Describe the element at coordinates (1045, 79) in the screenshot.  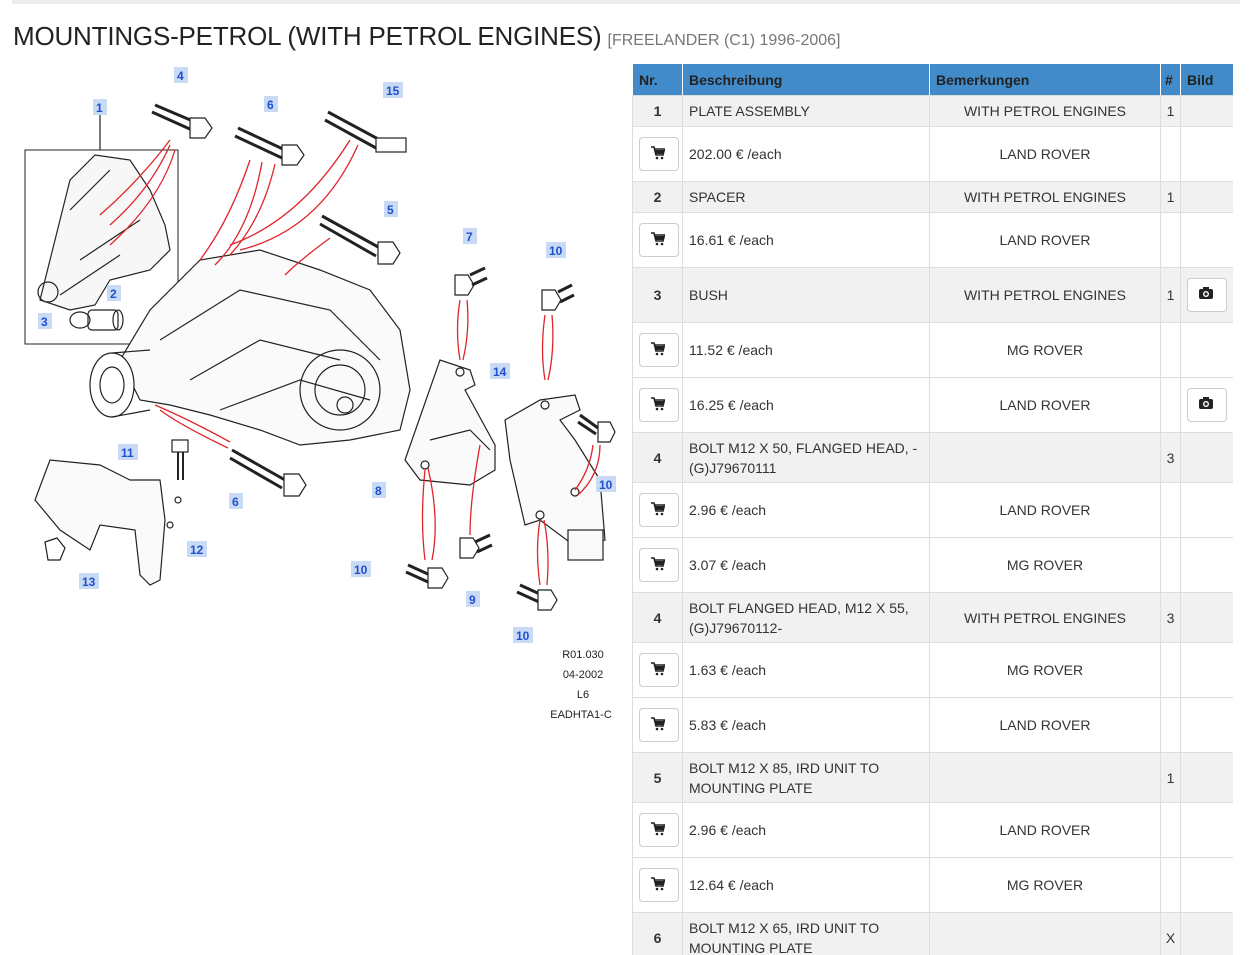
I see `col-remarks: Bemerkungen` at that location.